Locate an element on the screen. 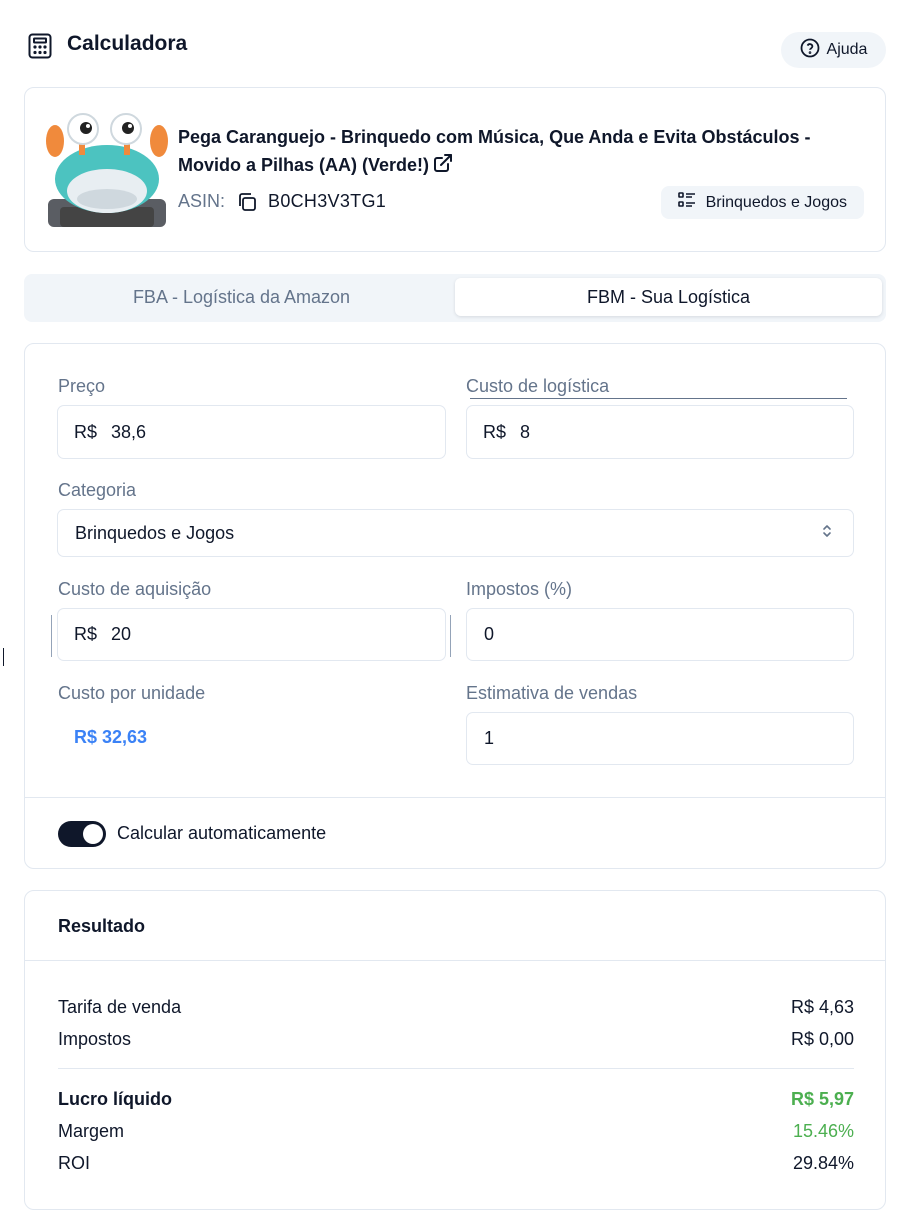 Image resolution: width=908 pixels, height=1228 pixels. form-divider is located at coordinates (455, 797).